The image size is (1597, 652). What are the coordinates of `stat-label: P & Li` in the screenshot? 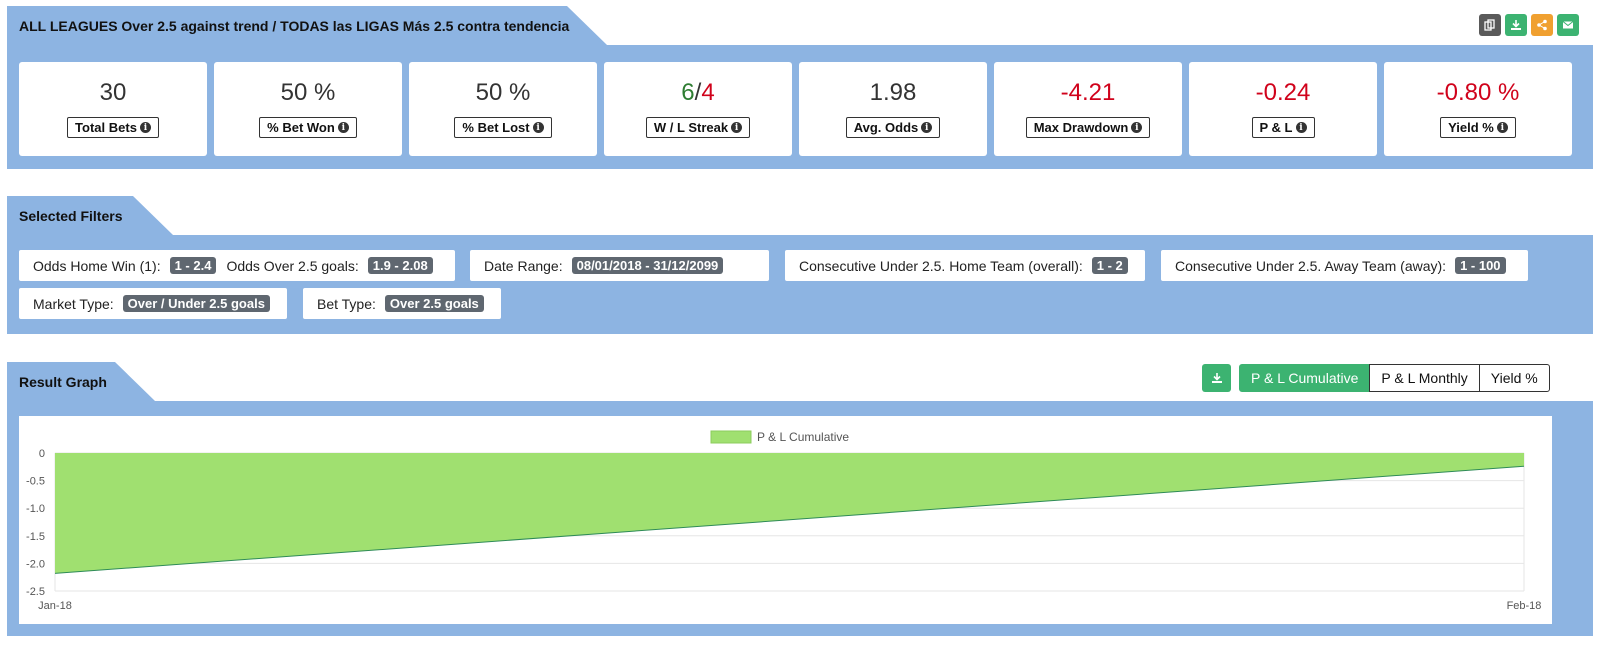 It's located at (1283, 127).